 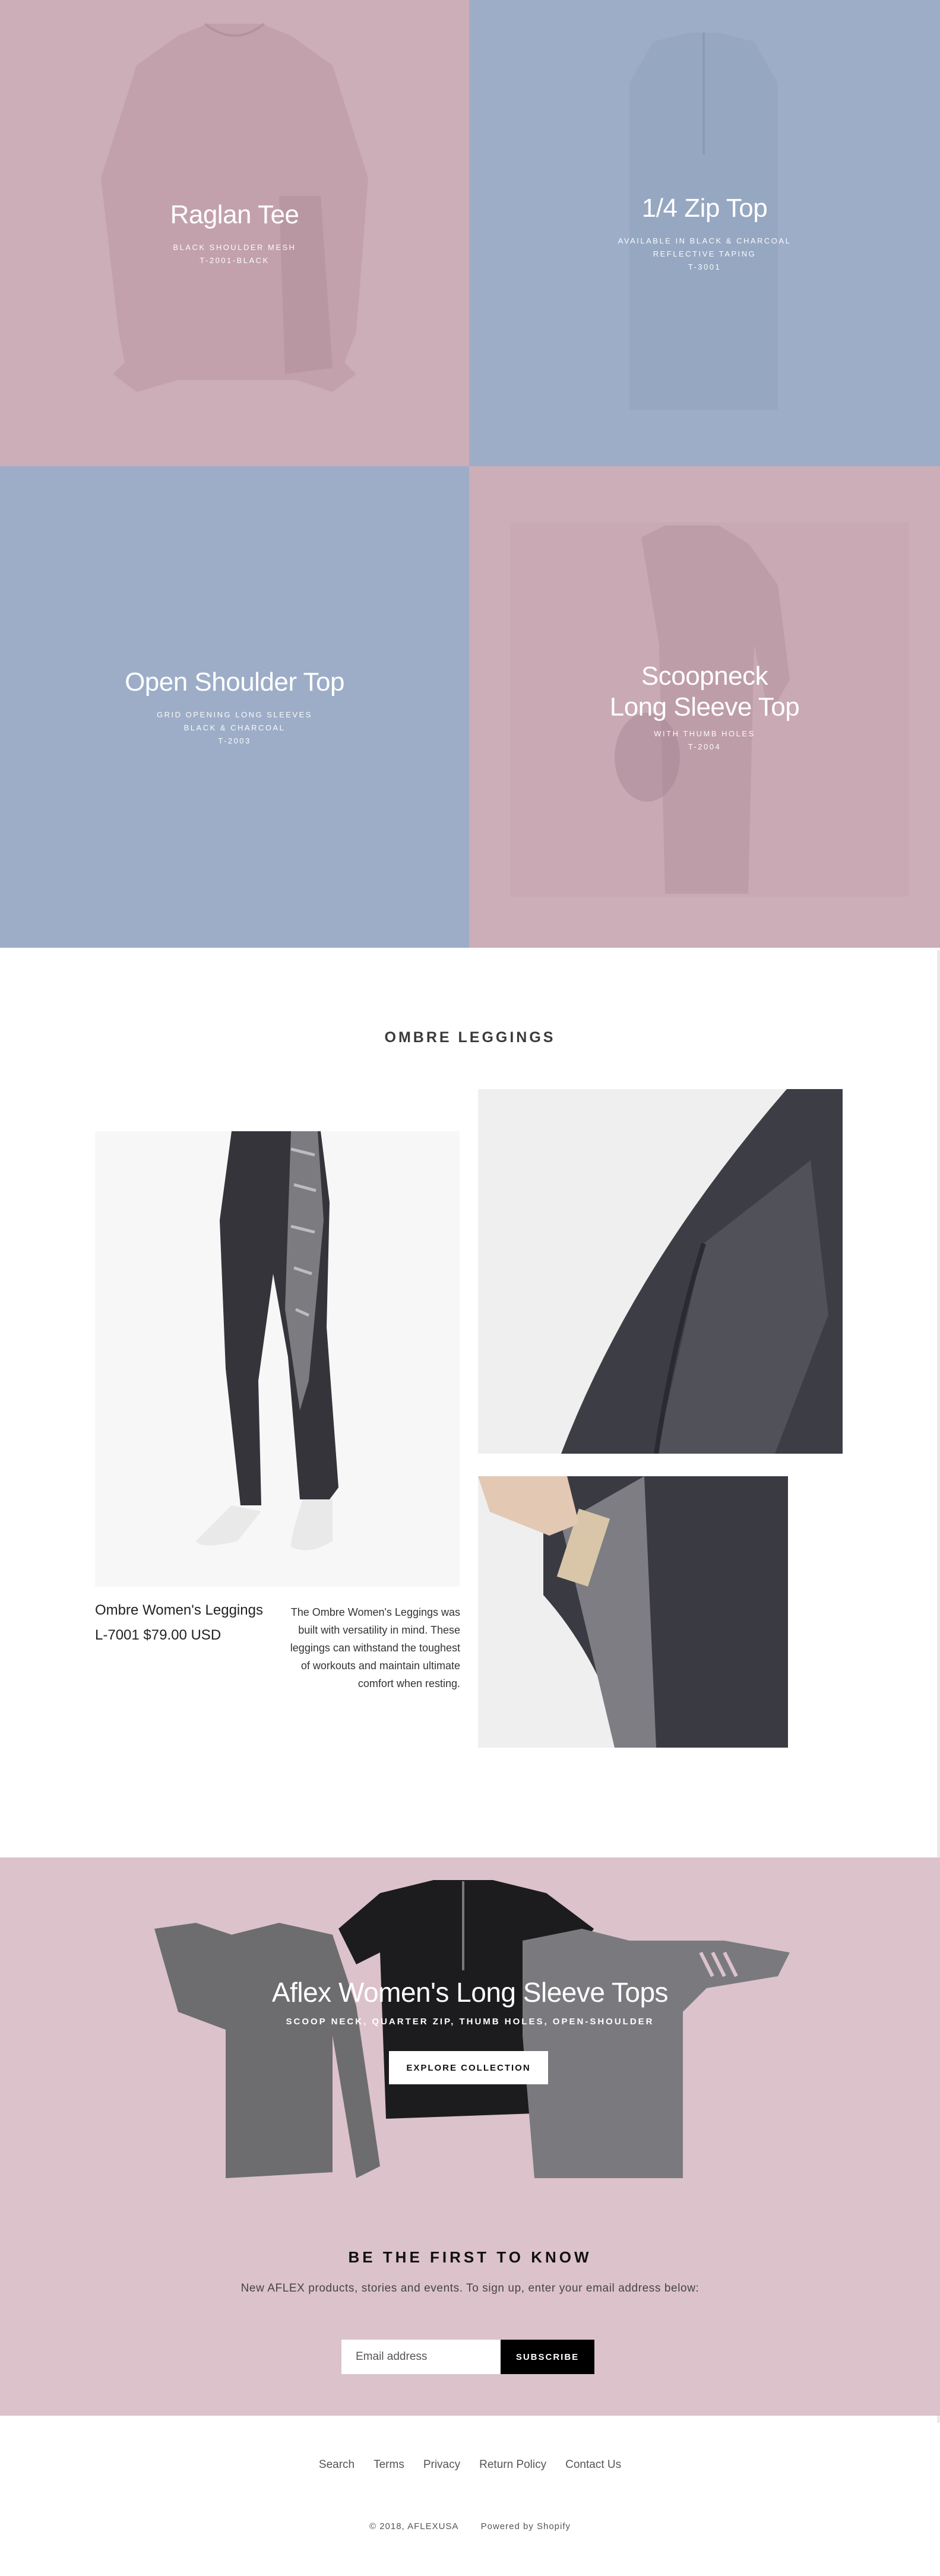 I want to click on newsletter-title: BE THE FIRST TO KNOW, so click(x=470, y=2257).